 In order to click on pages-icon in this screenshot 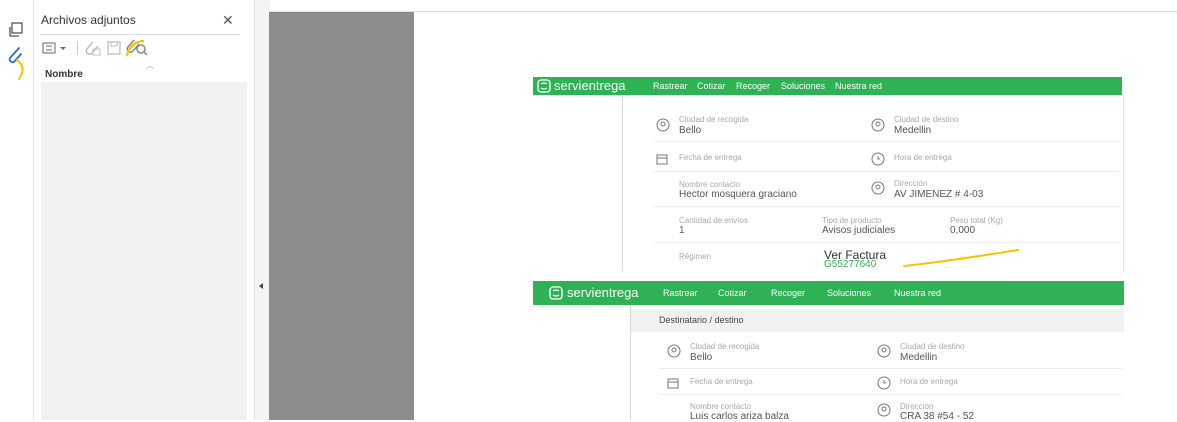, I will do `click(16, 30)`.